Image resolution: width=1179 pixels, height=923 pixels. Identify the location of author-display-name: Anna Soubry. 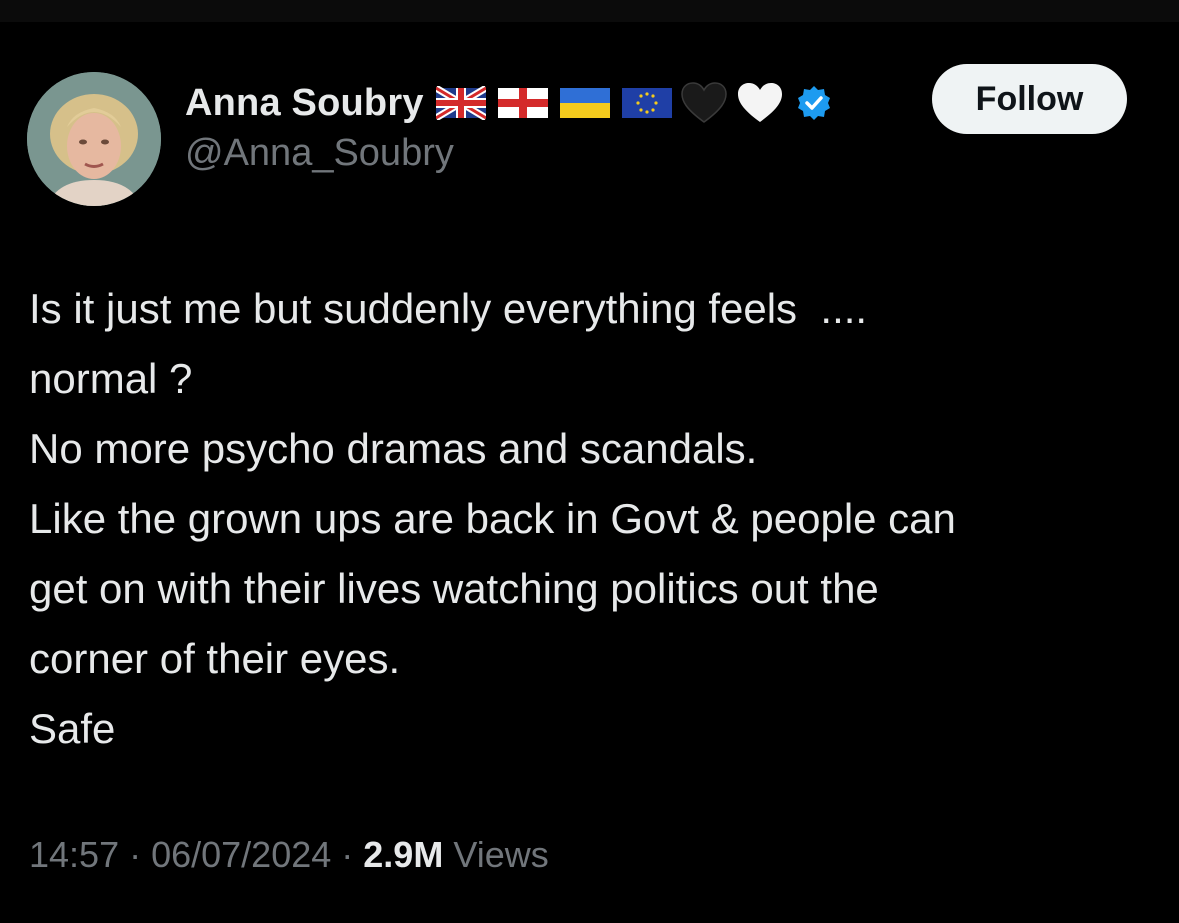
(304, 103).